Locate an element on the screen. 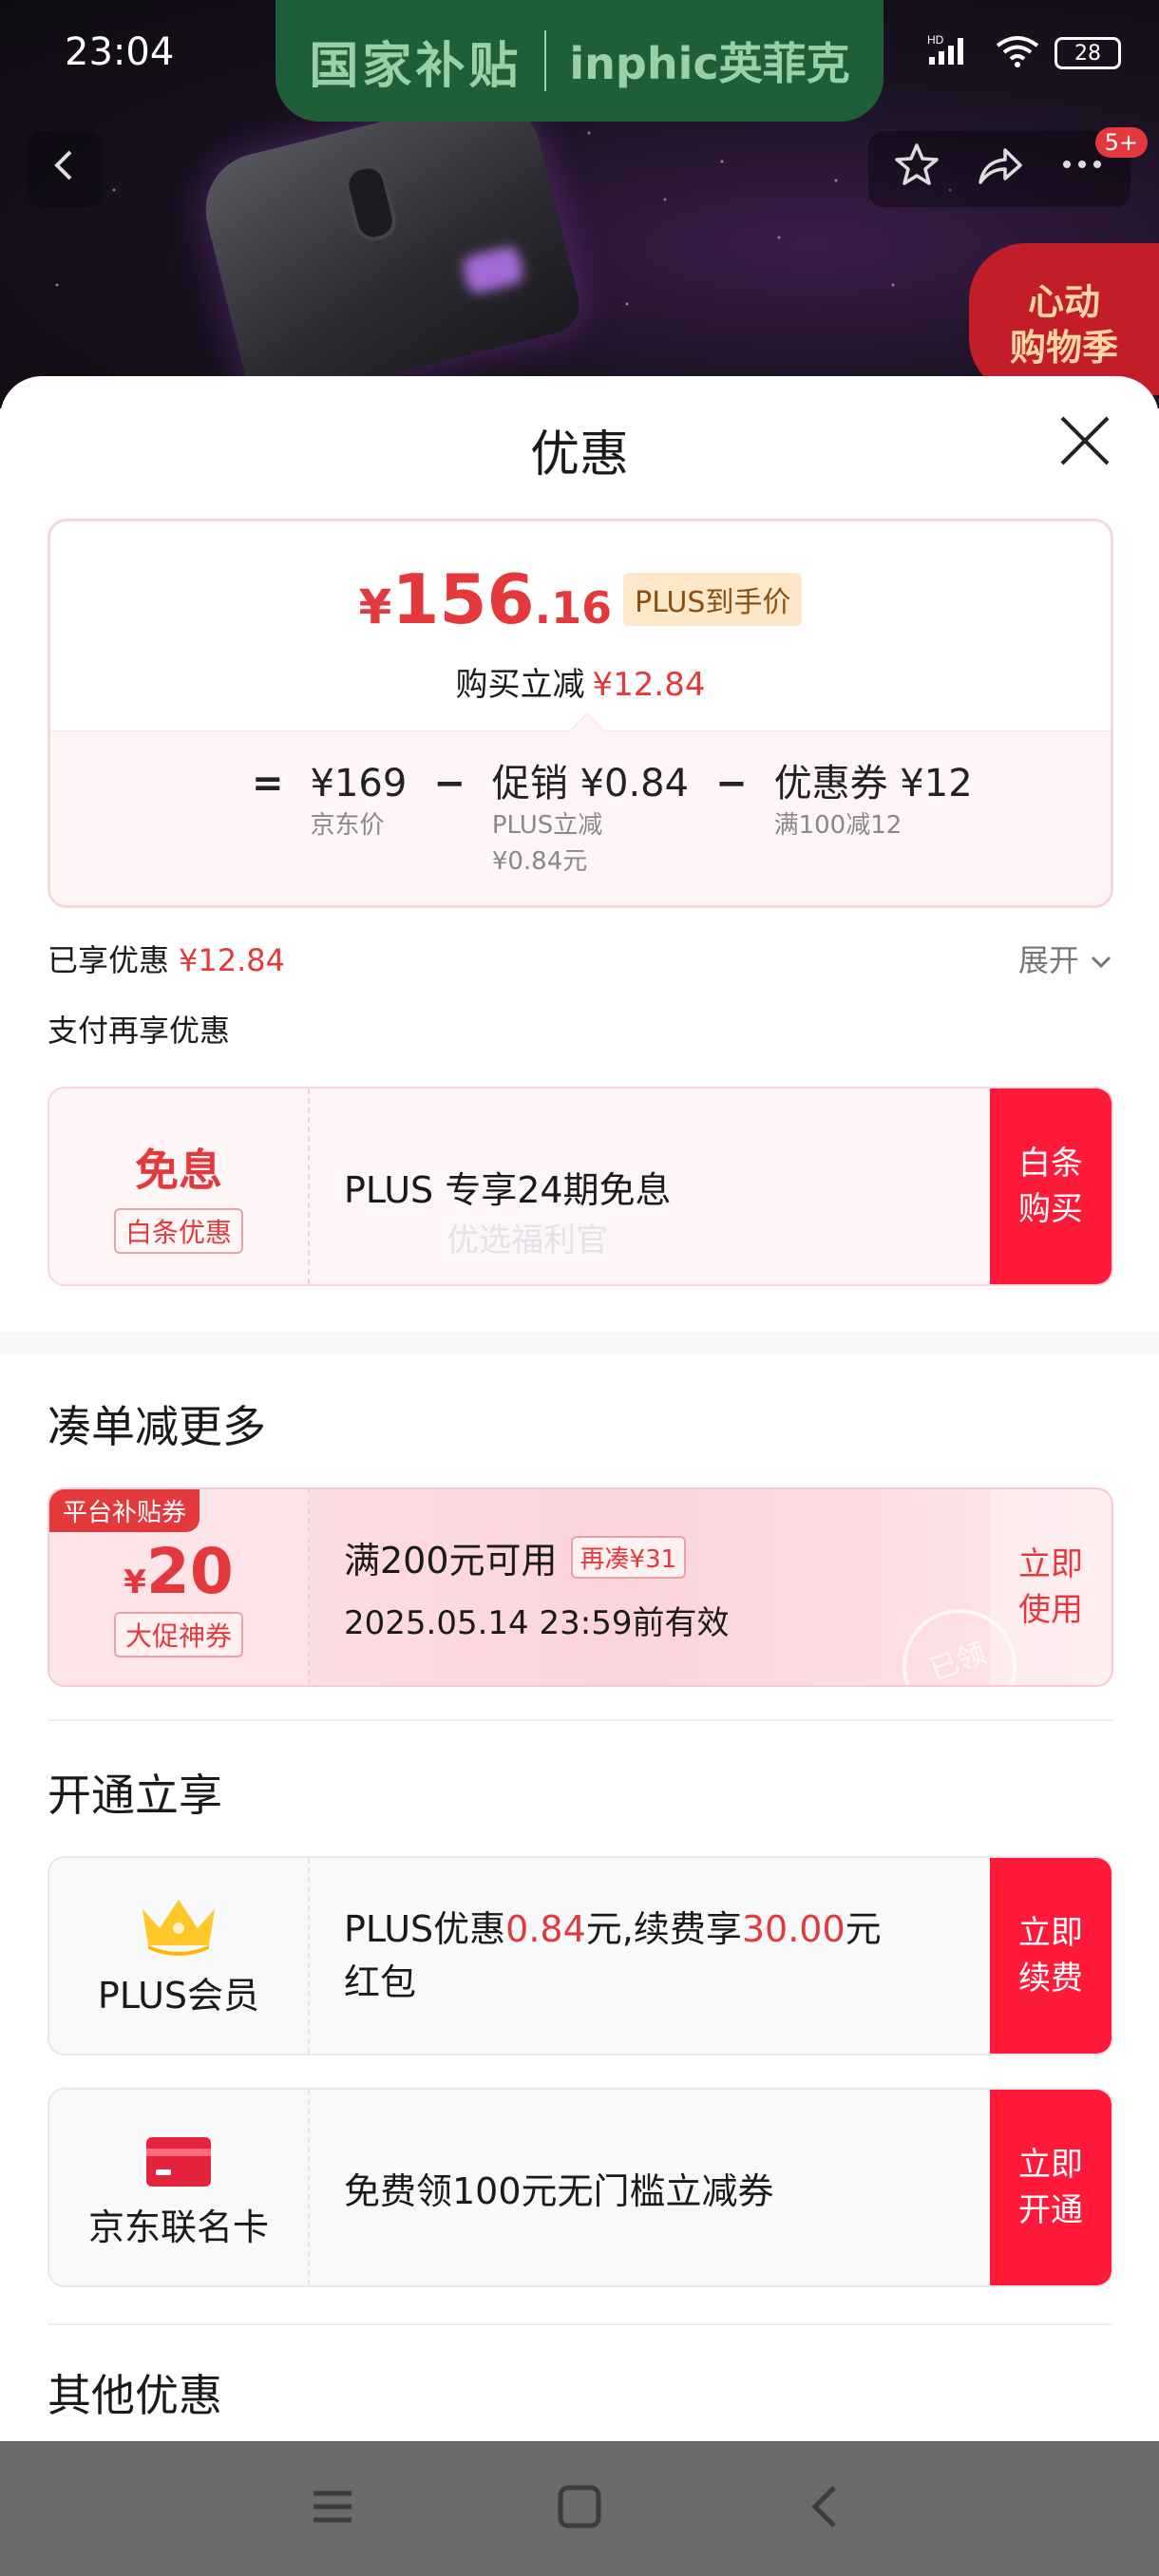  coupon-col: 优惠券 ¥12 满100减12 is located at coordinates (873, 801).